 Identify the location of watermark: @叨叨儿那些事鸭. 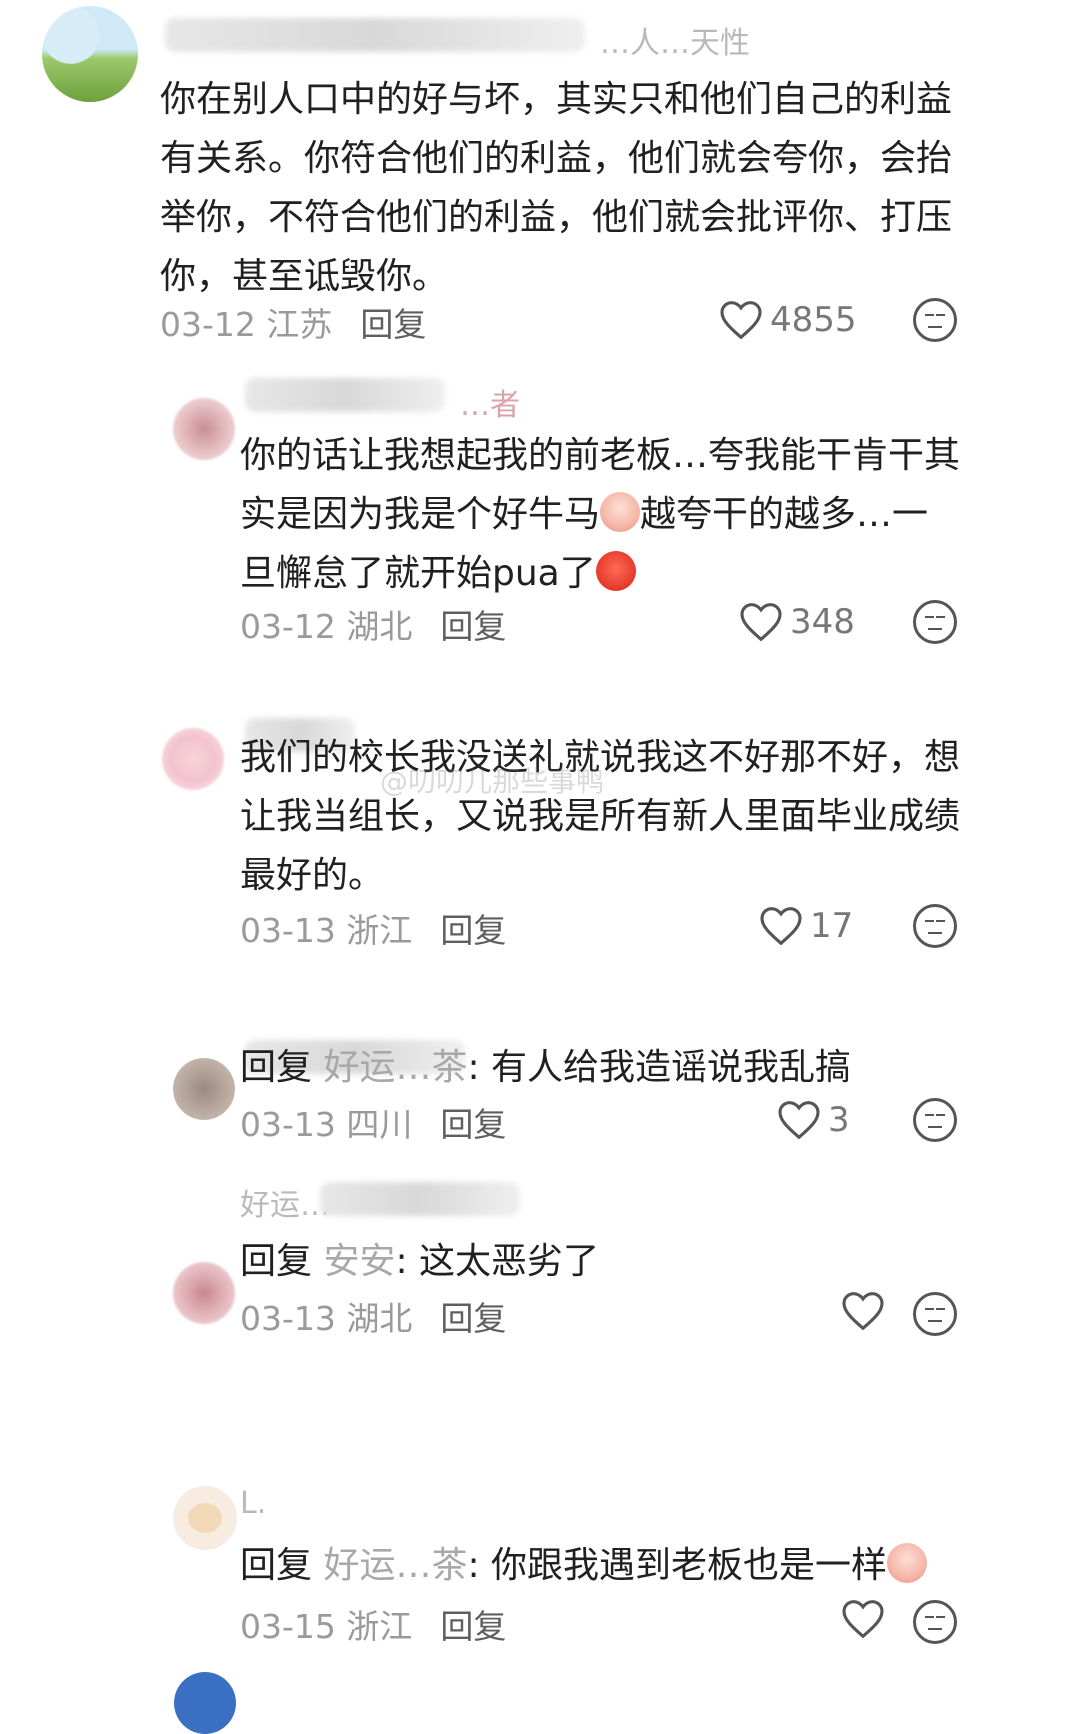
(492, 781).